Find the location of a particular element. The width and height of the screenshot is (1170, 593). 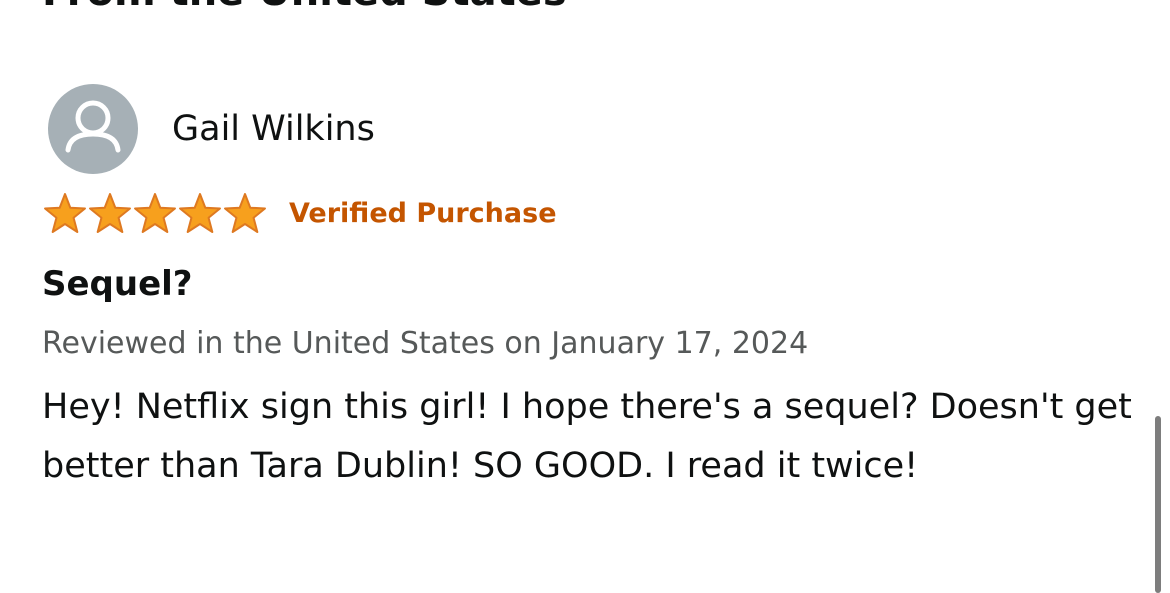

review-title: Sequel? is located at coordinates (117, 284).